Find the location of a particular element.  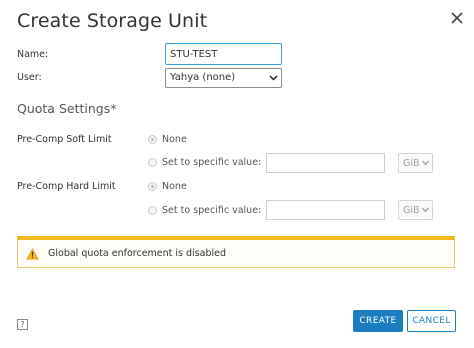

soft-limit-unit-select: GiB is located at coordinates (415, 163).